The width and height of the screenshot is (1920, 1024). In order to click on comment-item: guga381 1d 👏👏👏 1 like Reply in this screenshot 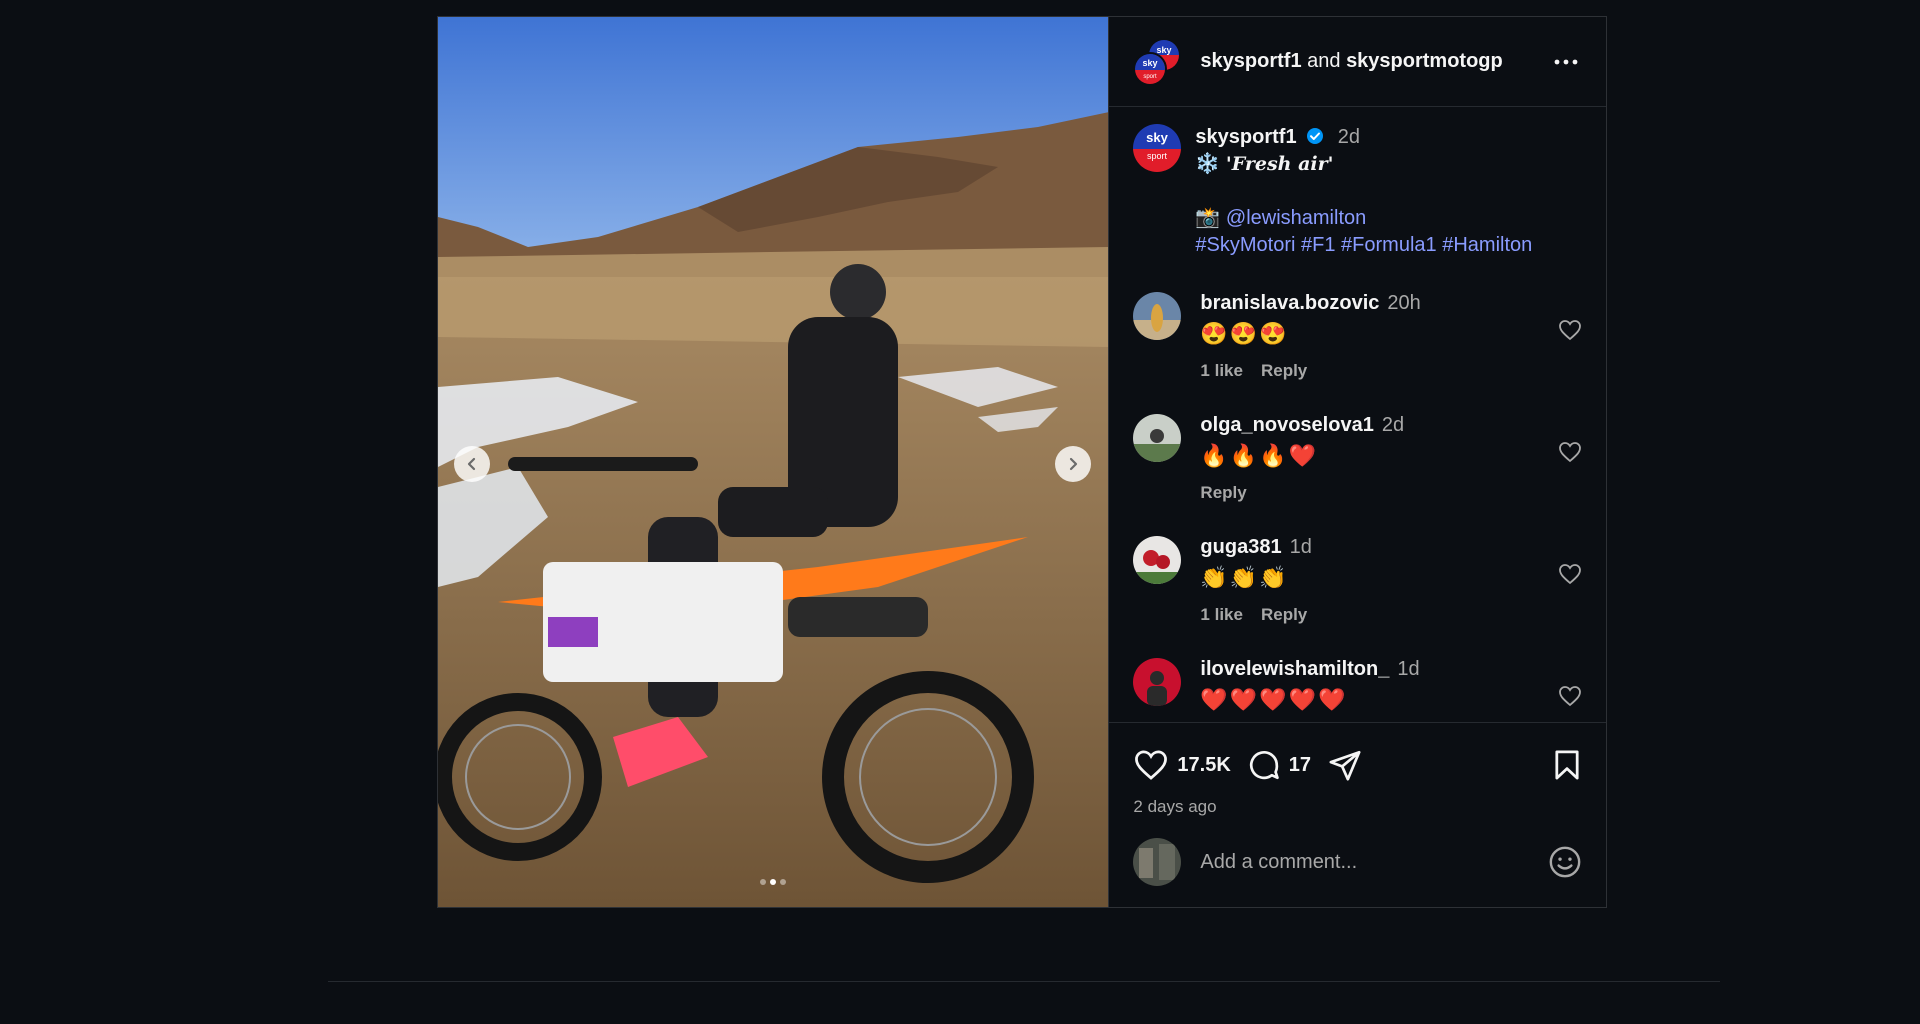, I will do `click(1357, 580)`.